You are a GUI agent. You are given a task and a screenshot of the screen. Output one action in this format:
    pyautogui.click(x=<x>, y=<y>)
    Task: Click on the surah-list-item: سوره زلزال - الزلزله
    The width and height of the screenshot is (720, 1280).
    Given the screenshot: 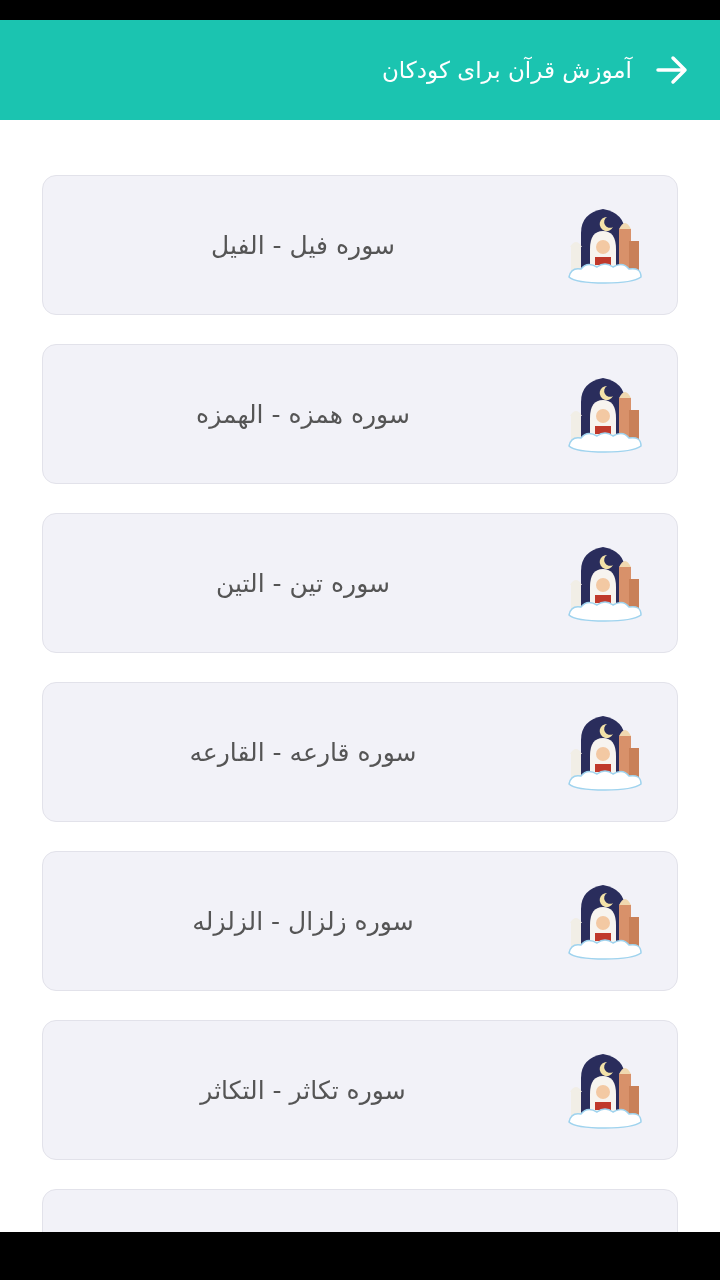 What is the action you would take?
    pyautogui.click(x=360, y=921)
    